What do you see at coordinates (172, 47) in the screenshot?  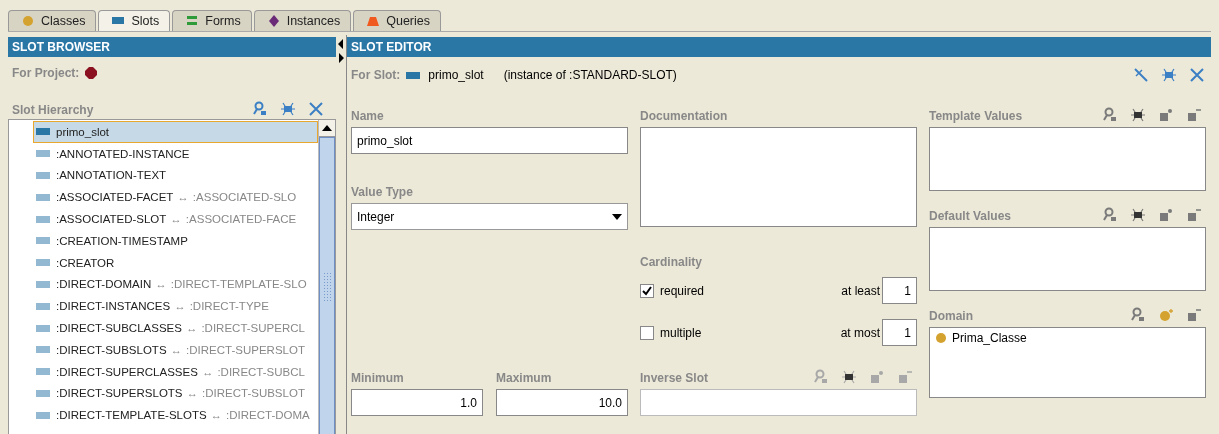 I see `panel-header: SLOT BROWSER` at bounding box center [172, 47].